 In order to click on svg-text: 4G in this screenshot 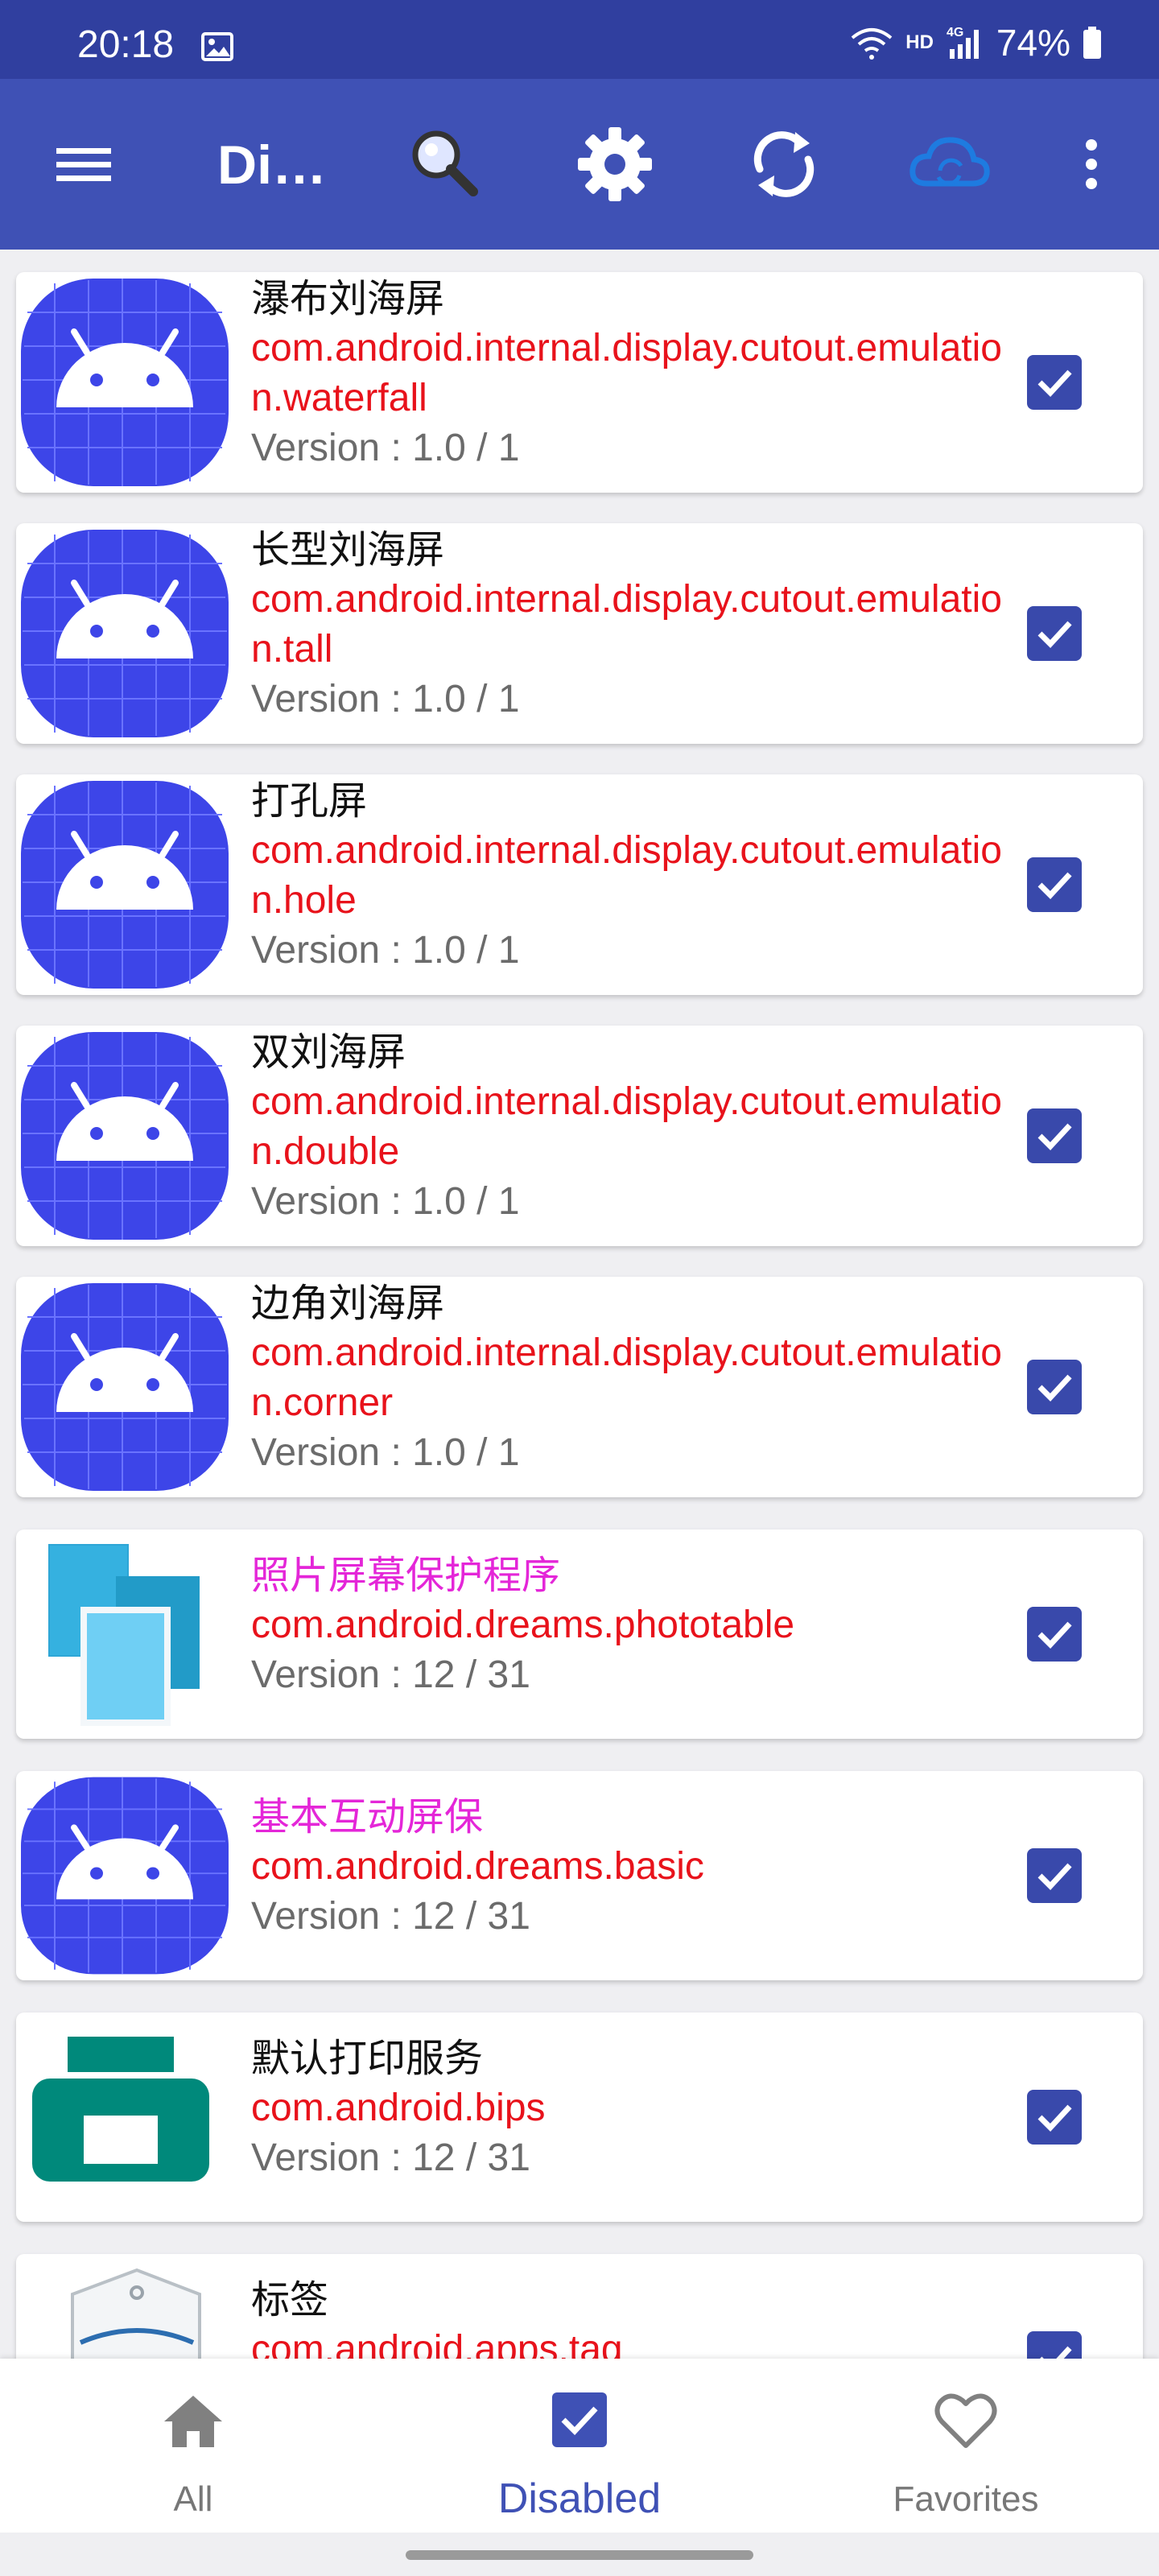, I will do `click(955, 32)`.